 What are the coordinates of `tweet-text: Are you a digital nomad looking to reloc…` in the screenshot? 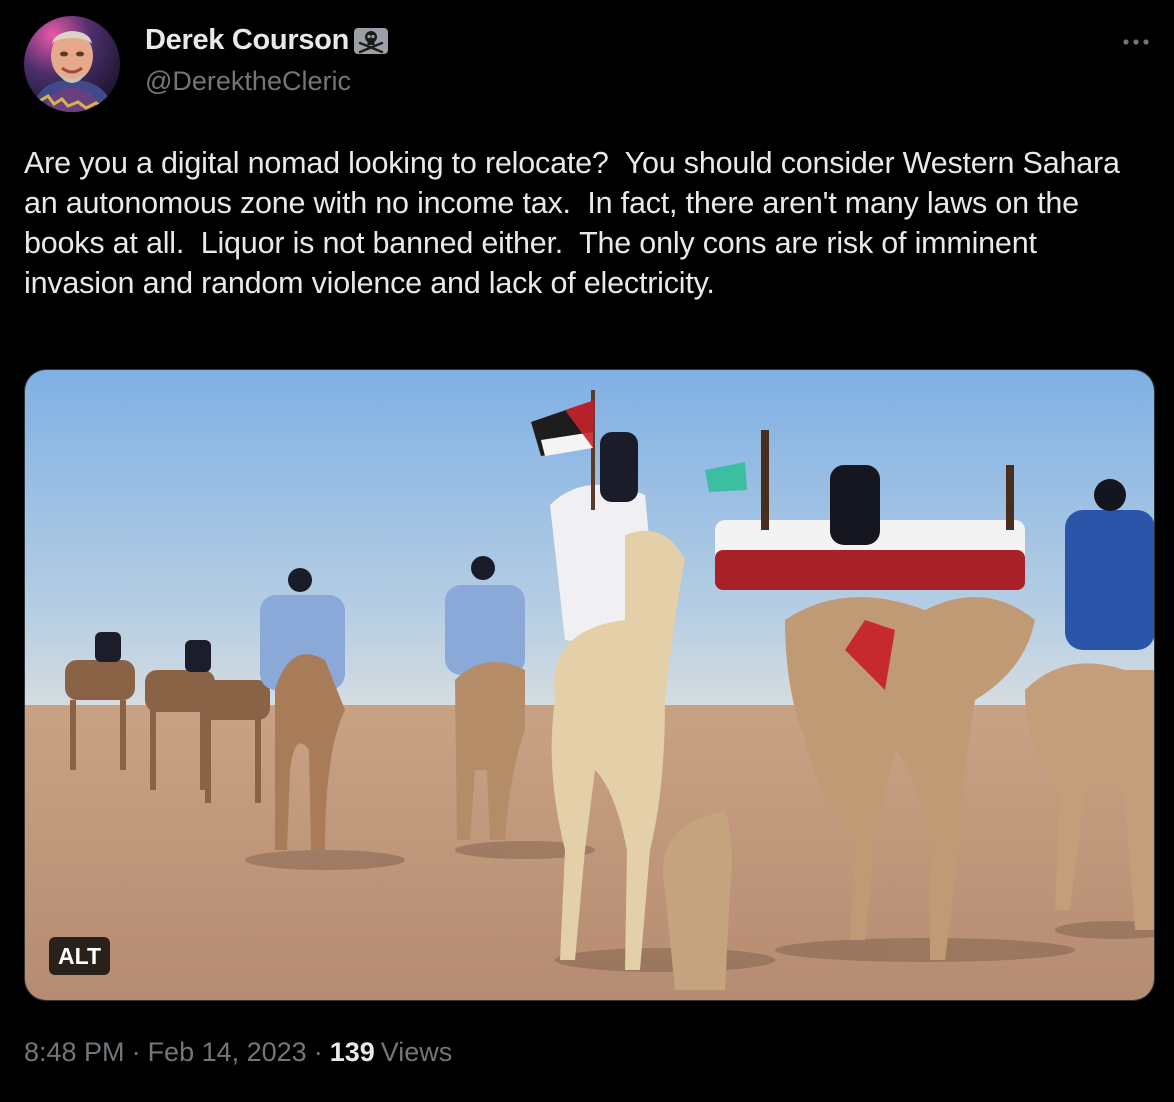 It's located at (576, 223).